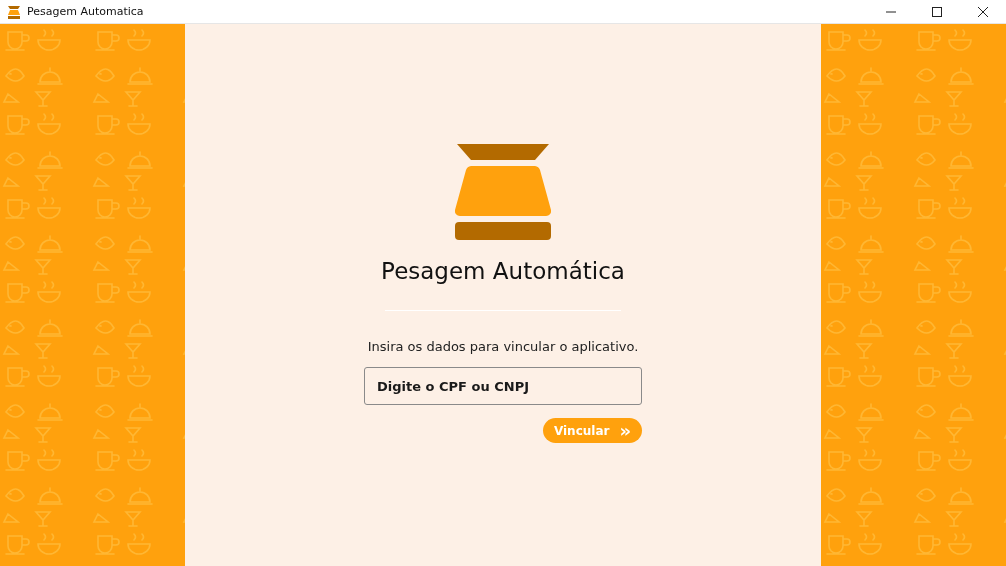 The width and height of the screenshot is (1006, 566). I want to click on instruction-text: Insira os dados para vincular o aplicativo., so click(503, 346).